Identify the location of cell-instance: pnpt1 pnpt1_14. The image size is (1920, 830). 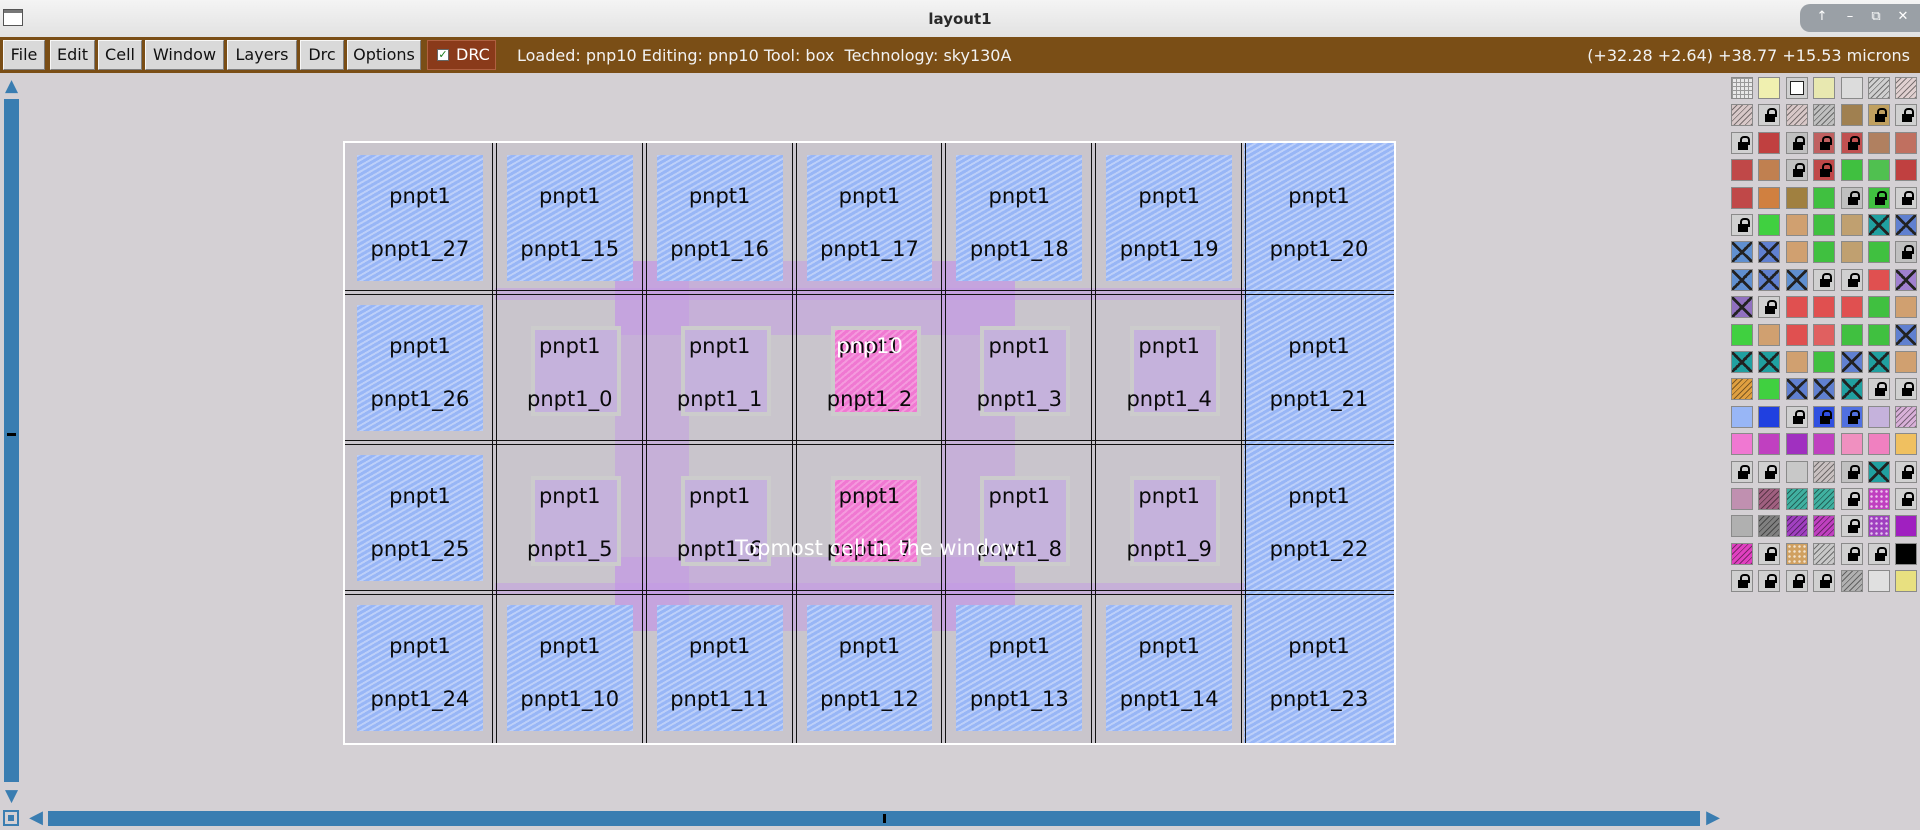
(1169, 668).